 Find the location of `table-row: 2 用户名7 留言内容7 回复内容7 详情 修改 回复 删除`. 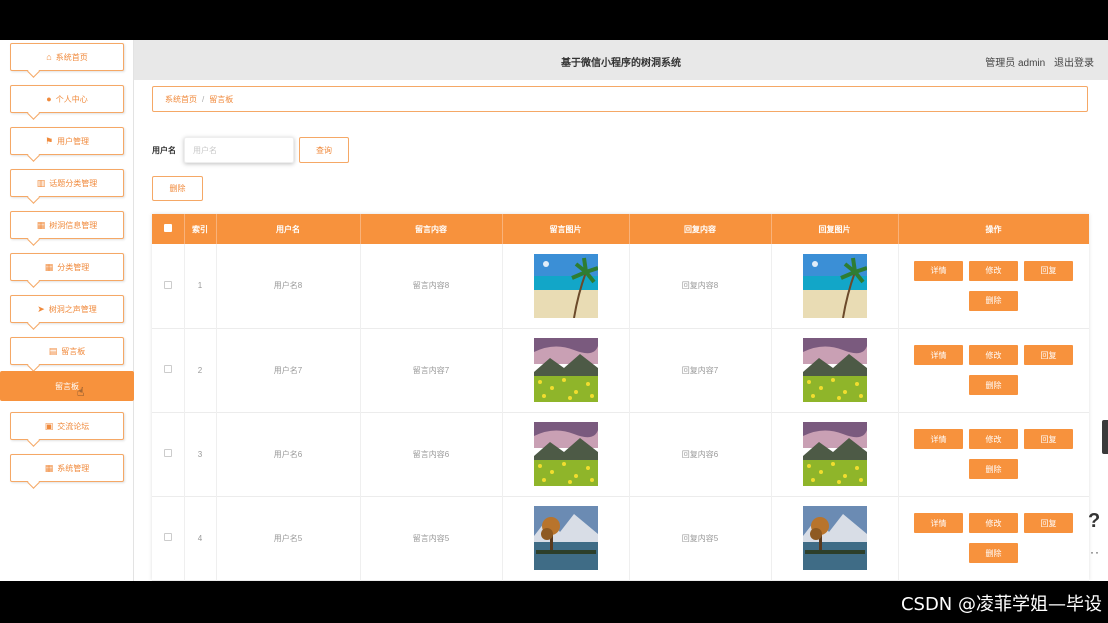

table-row: 2 用户名7 留言内容7 回复内容7 详情 修改 回复 删除 is located at coordinates (620, 370).